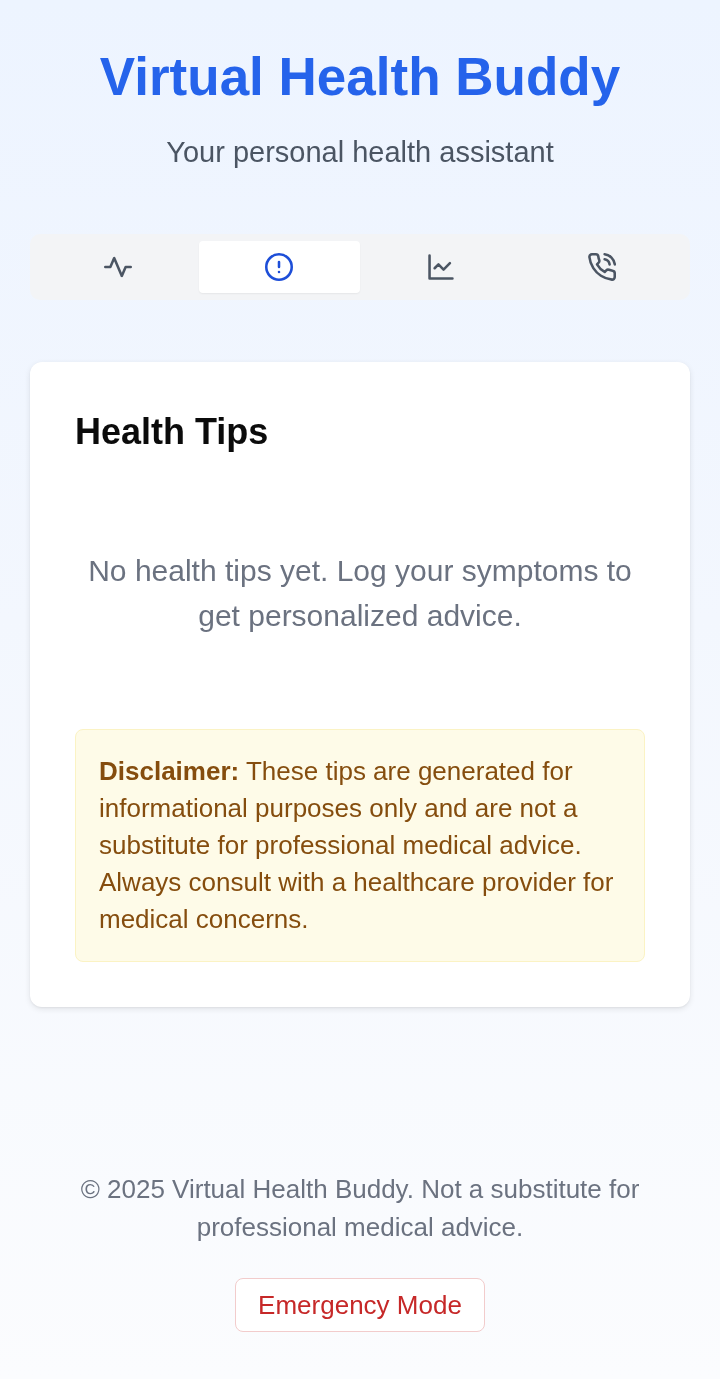  What do you see at coordinates (360, 152) in the screenshot?
I see `app-subtitle: Your personal health assistant` at bounding box center [360, 152].